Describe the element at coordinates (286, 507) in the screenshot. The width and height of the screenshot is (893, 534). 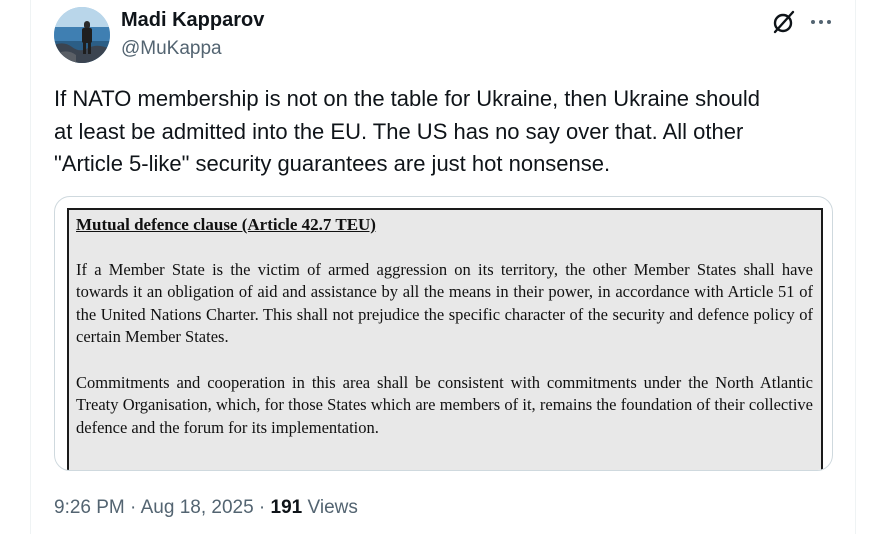
I see `views-count: 191` at that location.